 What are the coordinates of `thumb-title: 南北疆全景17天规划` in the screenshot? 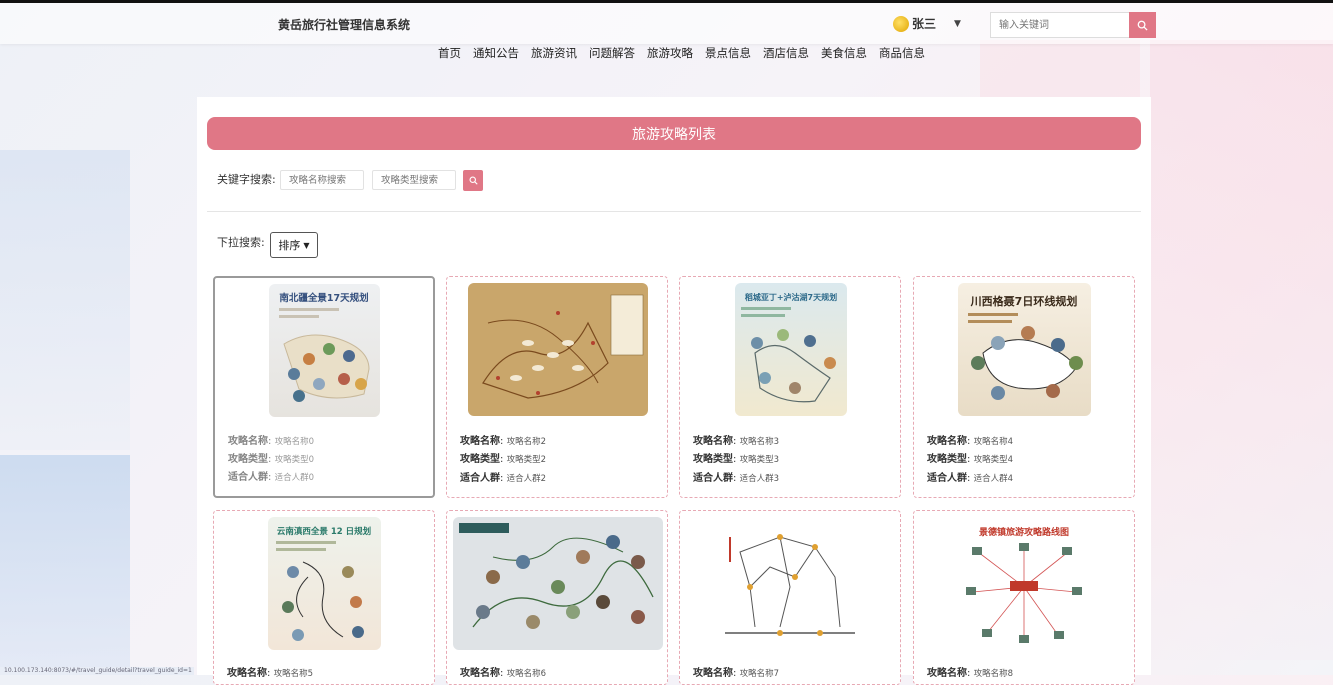 It's located at (323, 298).